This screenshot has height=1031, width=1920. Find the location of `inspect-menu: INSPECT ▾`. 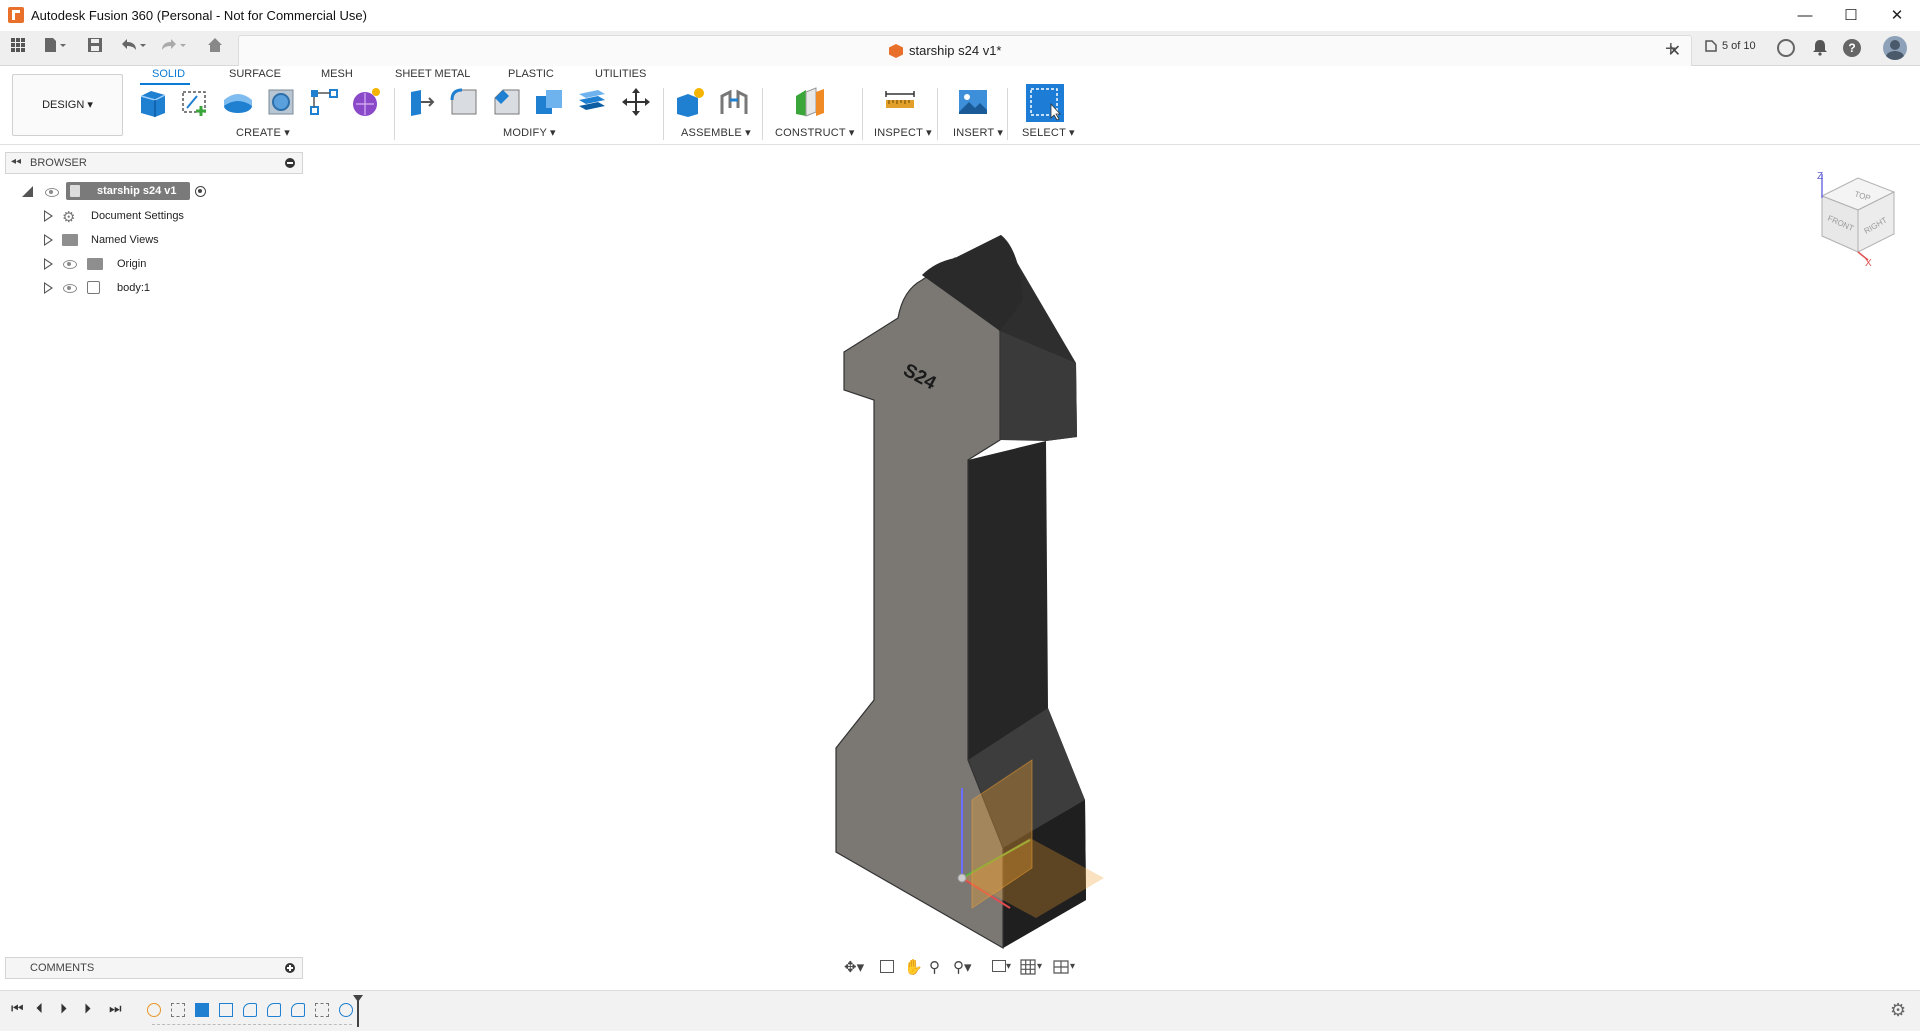

inspect-menu: INSPECT ▾ is located at coordinates (903, 132).